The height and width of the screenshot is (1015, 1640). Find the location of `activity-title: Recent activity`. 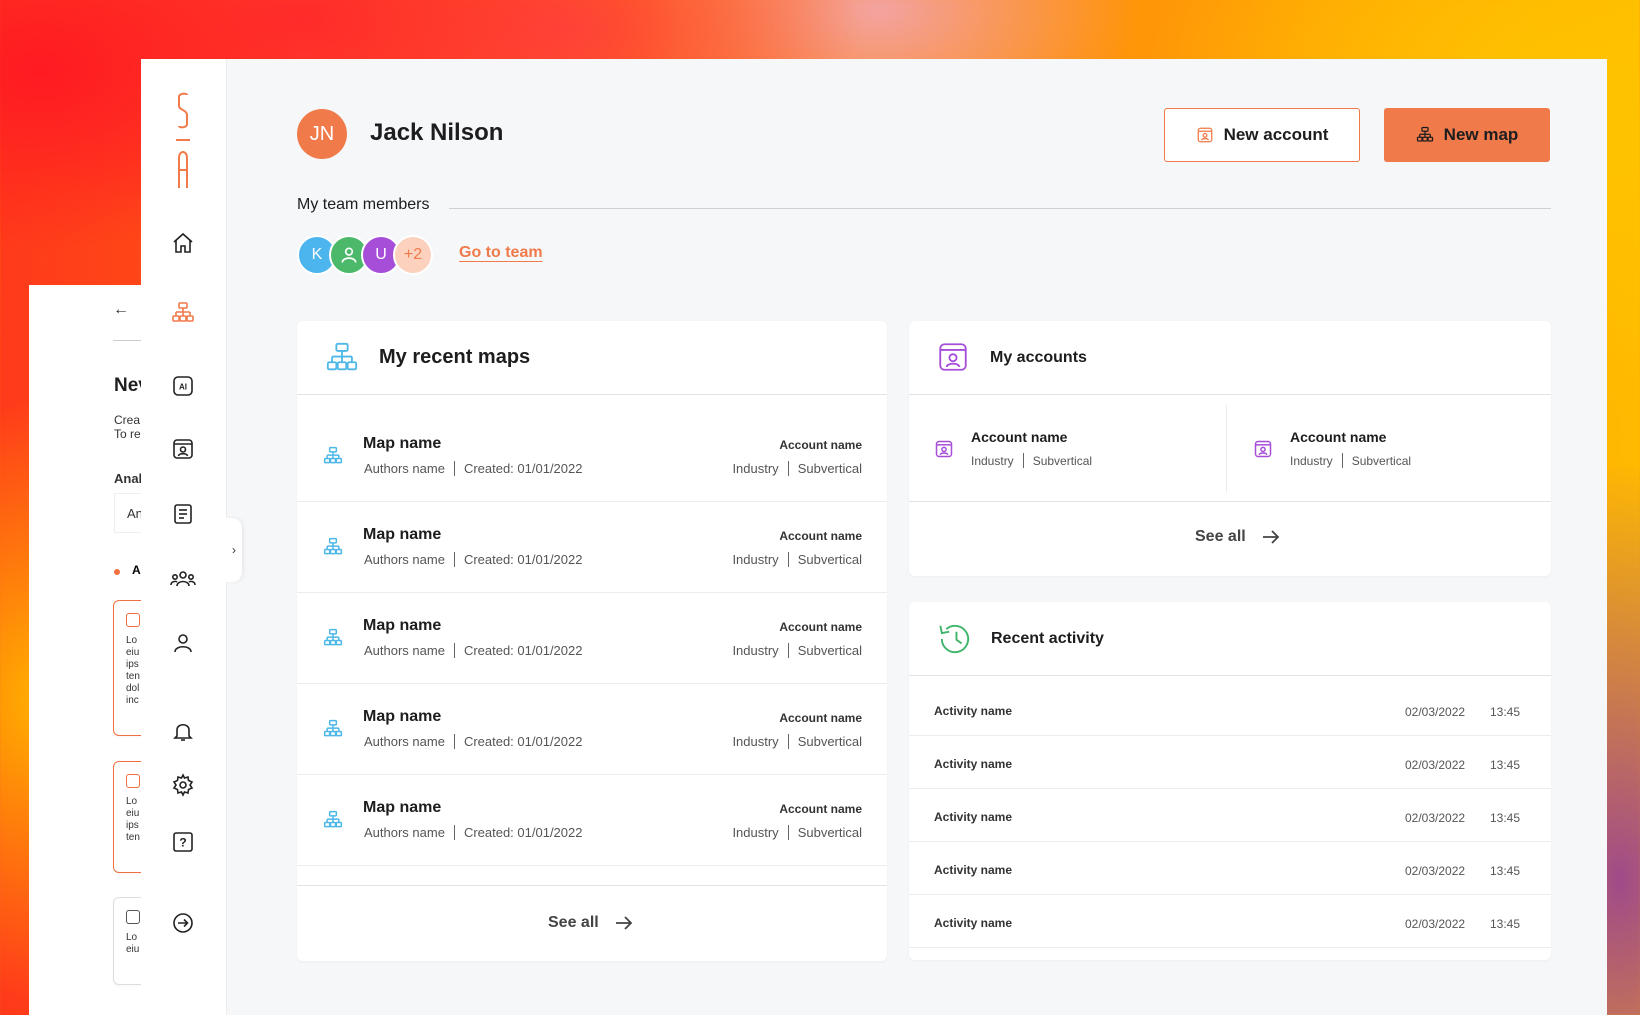

activity-title: Recent activity is located at coordinates (1047, 638).